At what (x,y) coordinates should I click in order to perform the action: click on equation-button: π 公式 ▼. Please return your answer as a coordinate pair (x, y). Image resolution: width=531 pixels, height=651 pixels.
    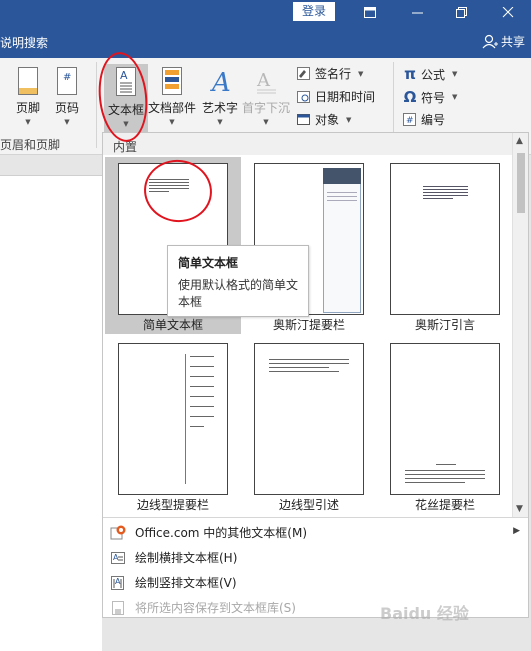
    Looking at the image, I should click on (429, 74).